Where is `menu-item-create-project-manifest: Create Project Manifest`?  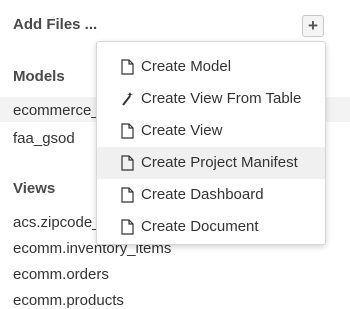
menu-item-create-project-manifest: Create Project Manifest is located at coordinates (211, 163).